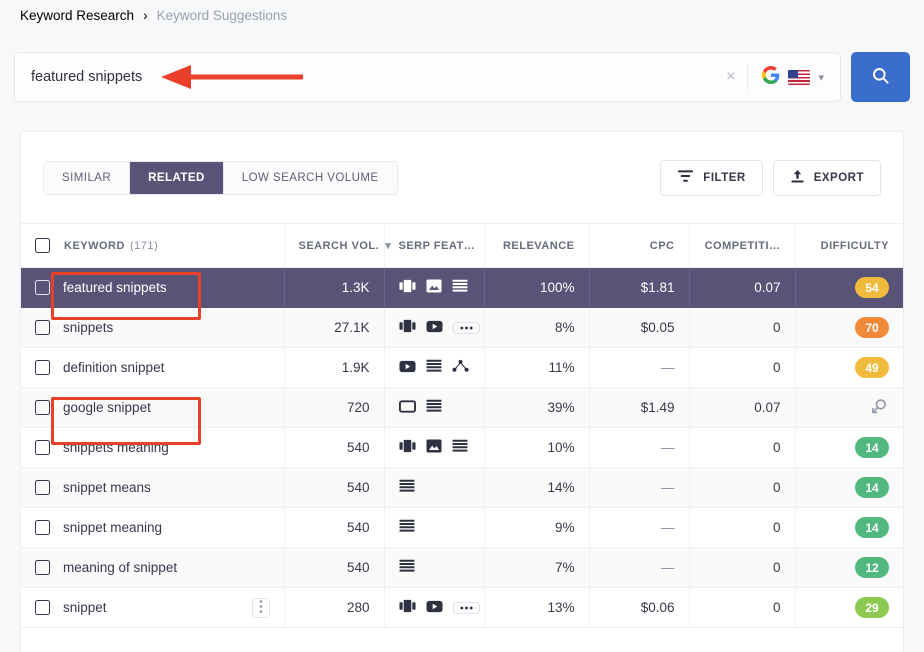  Describe the element at coordinates (388, 246) in the screenshot. I see `sort-chevron-down-icon: ▾` at that location.